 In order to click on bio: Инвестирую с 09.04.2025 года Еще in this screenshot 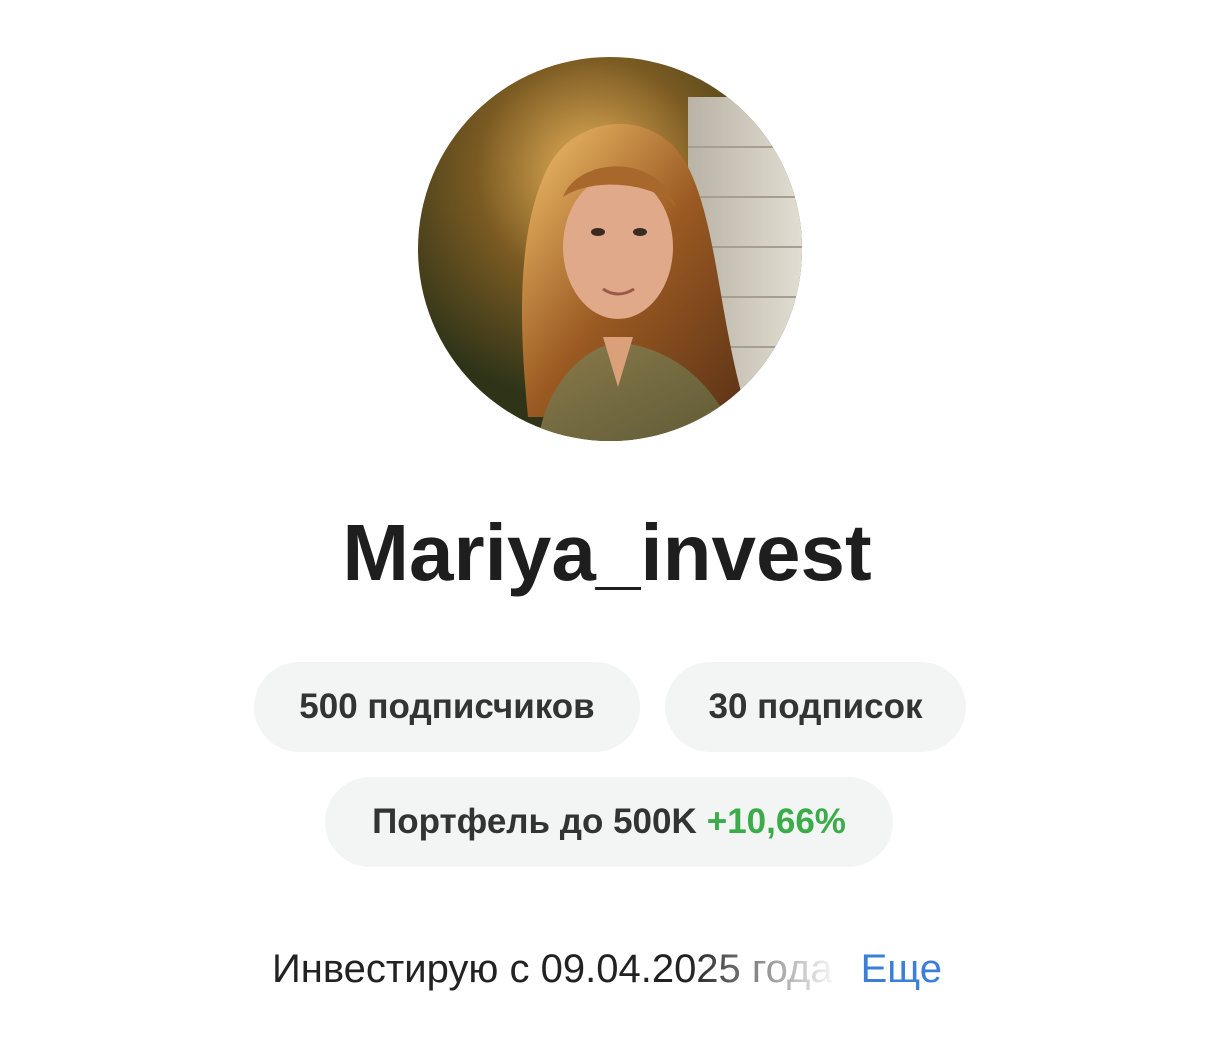, I will do `click(607, 969)`.